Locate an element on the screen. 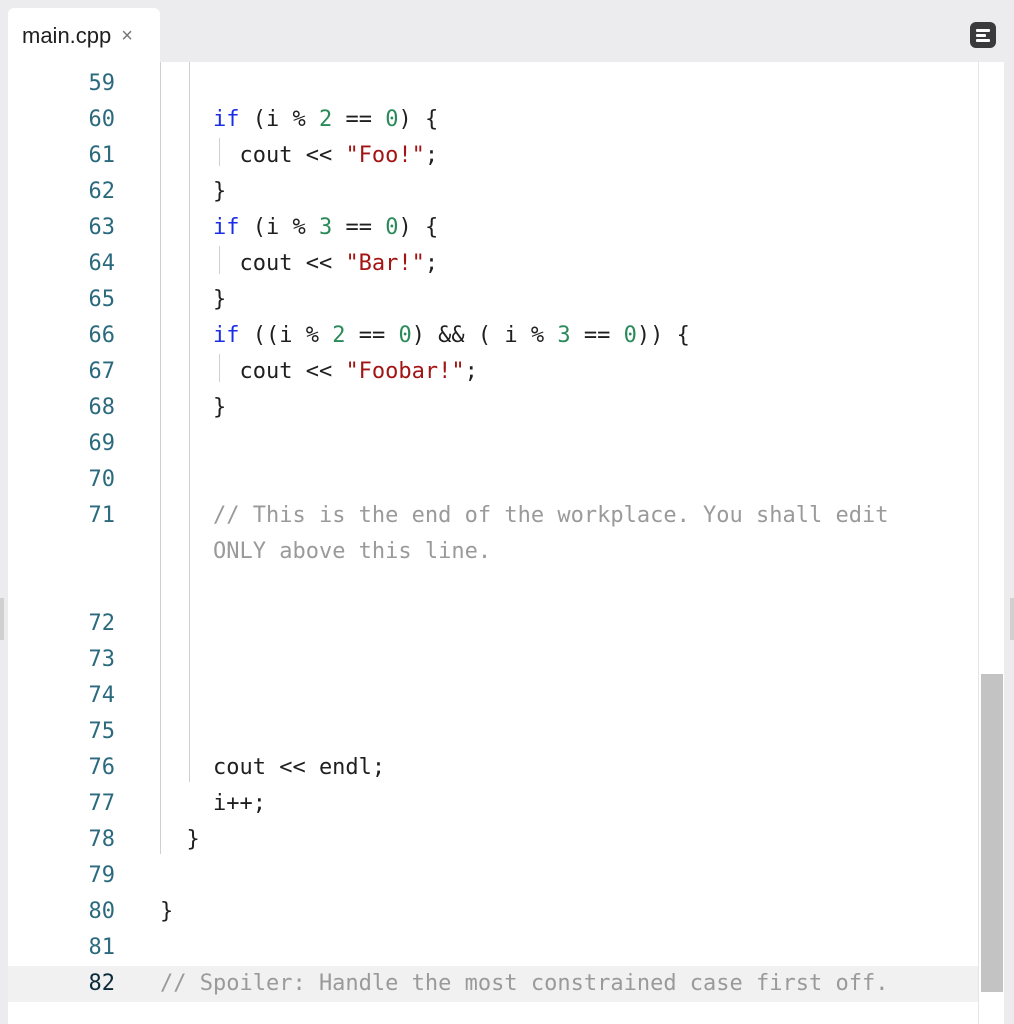  line-number: 66 is located at coordinates (102, 335).